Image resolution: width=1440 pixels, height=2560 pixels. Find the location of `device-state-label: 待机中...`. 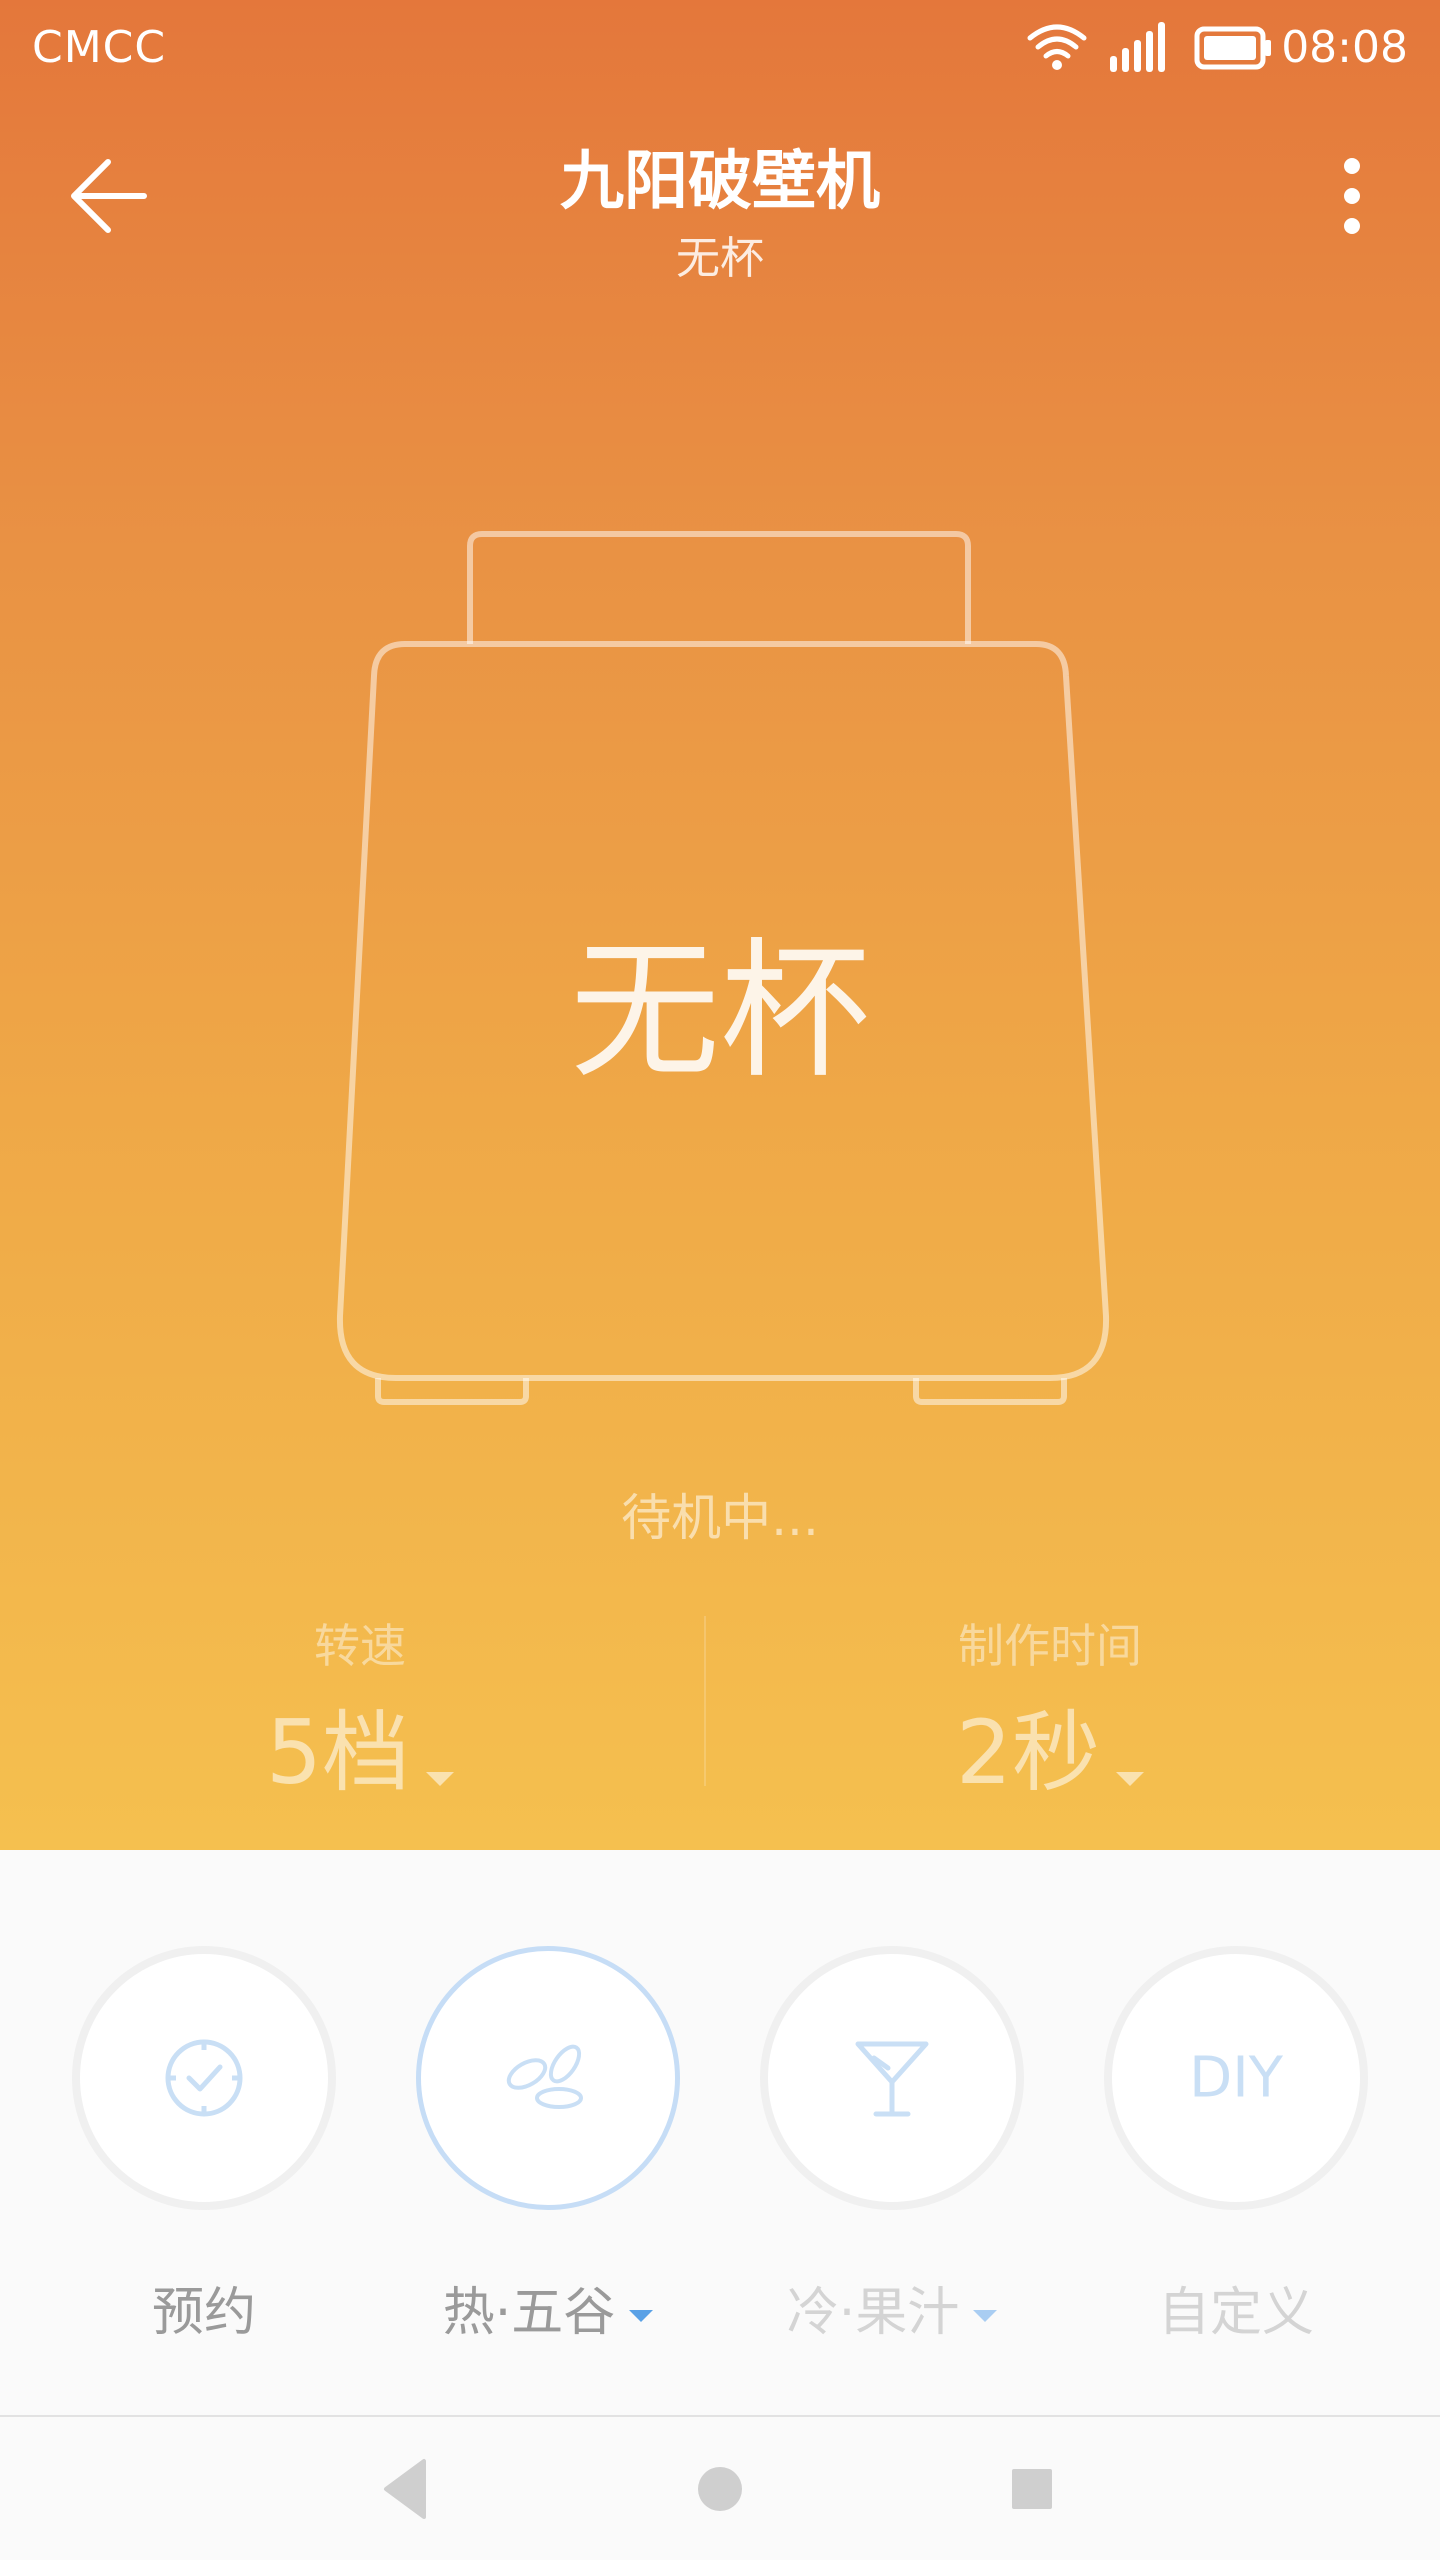

device-state-label: 待机中... is located at coordinates (720, 1518).